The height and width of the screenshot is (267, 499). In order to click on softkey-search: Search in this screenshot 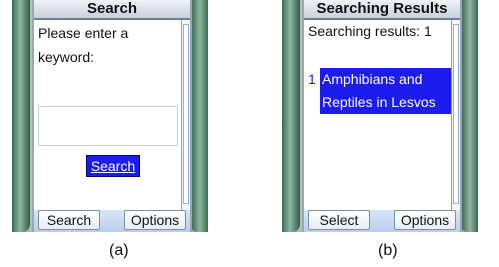, I will do `click(69, 220)`.